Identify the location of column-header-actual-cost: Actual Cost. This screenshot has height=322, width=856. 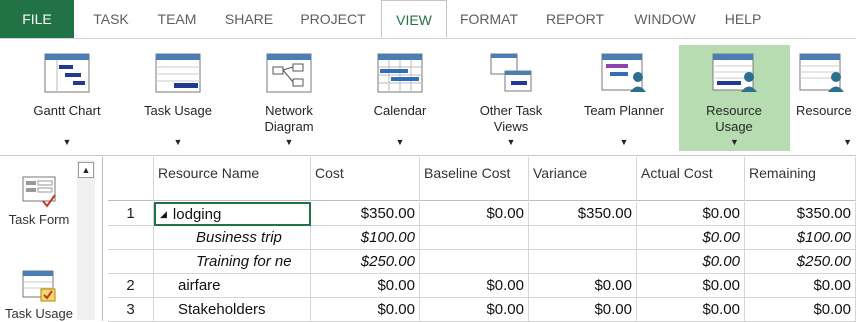
(691, 179).